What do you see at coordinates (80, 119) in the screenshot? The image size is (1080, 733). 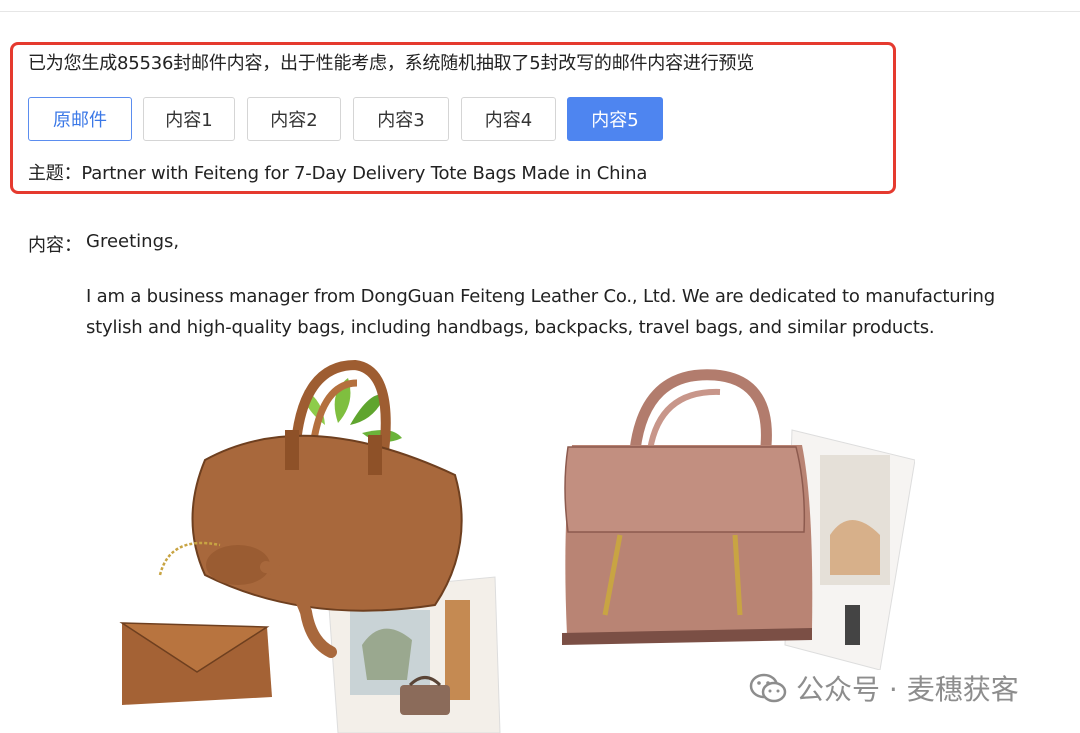 I see `tab-original-email: 原邮件` at bounding box center [80, 119].